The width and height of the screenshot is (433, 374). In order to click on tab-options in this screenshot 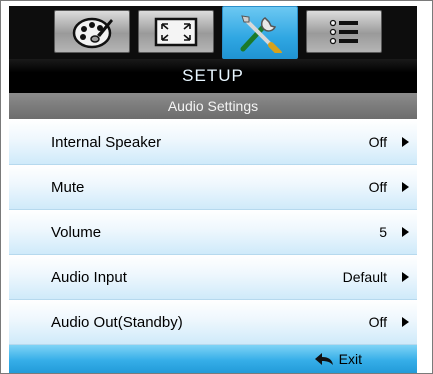, I will do `click(344, 31)`.